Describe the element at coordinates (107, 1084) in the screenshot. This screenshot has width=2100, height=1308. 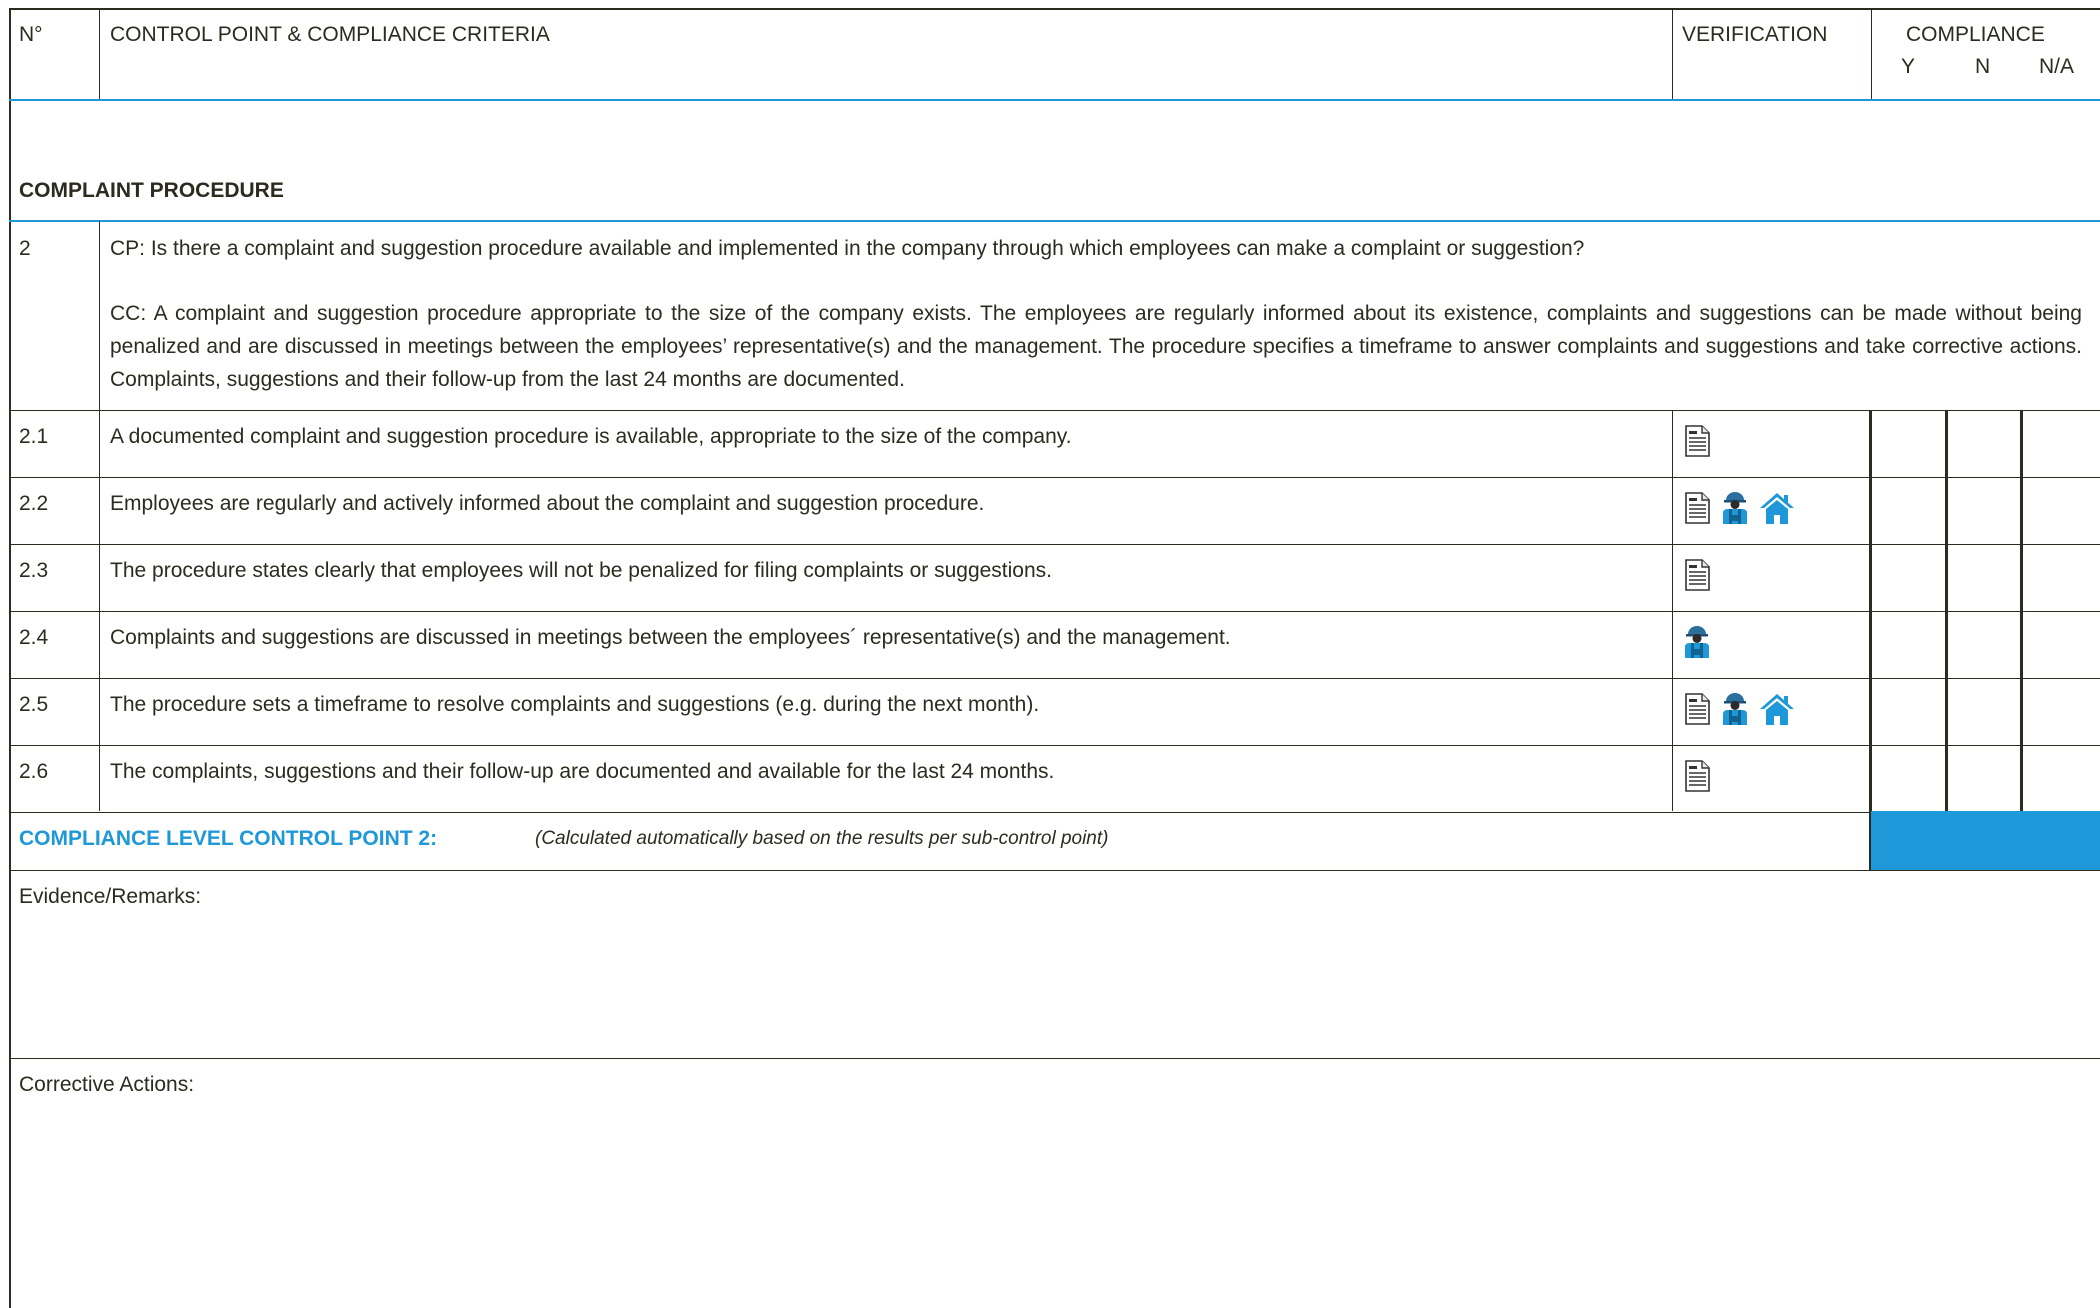
I see `corrective-actions-label: Corrective Actions:` at that location.